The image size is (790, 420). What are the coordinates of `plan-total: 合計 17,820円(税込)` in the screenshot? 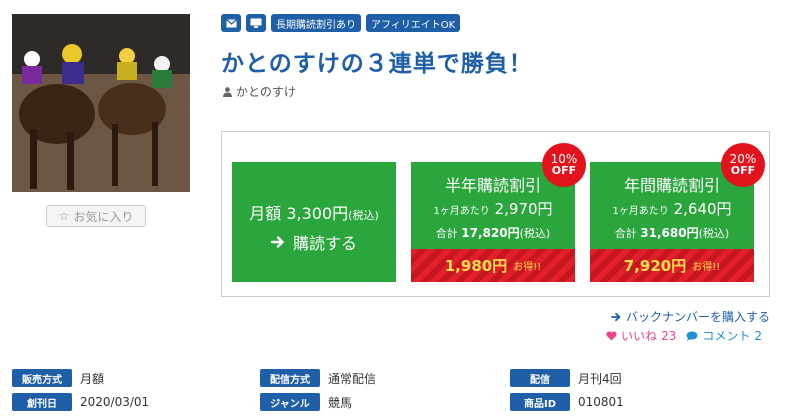 It's located at (493, 233).